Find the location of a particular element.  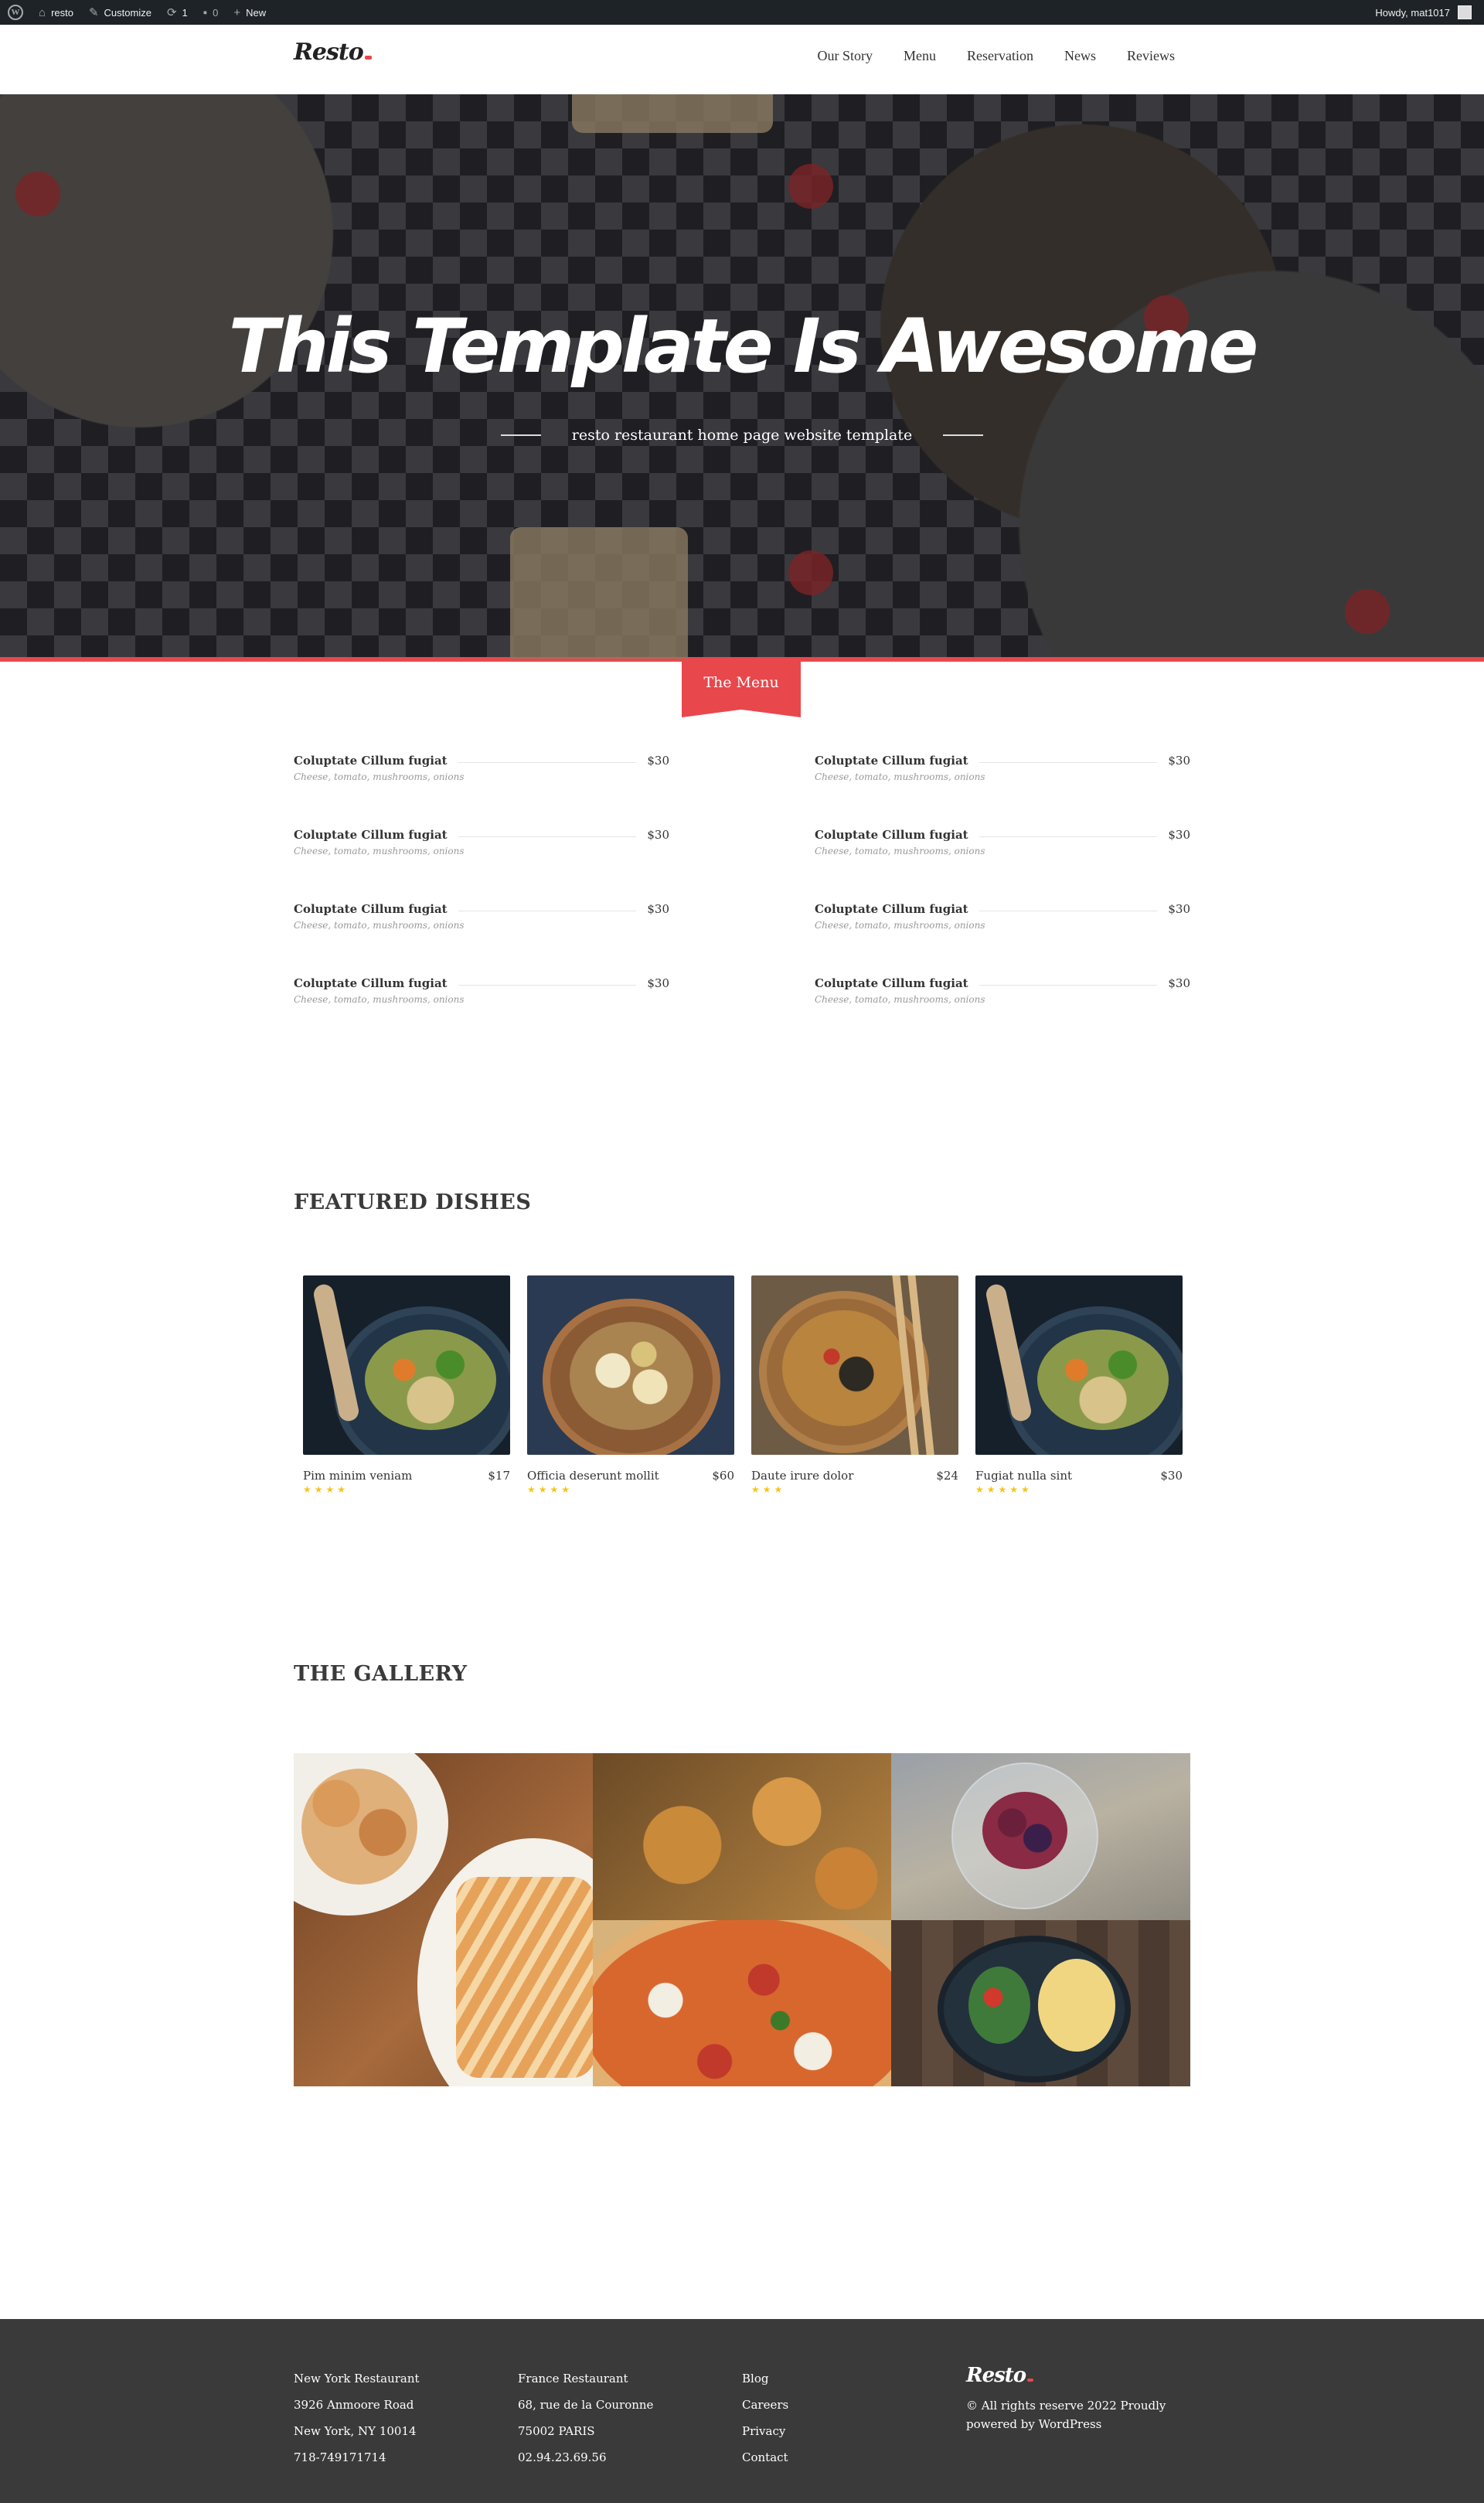

site-name-menu: ⌂ resto is located at coordinates (56, 12).